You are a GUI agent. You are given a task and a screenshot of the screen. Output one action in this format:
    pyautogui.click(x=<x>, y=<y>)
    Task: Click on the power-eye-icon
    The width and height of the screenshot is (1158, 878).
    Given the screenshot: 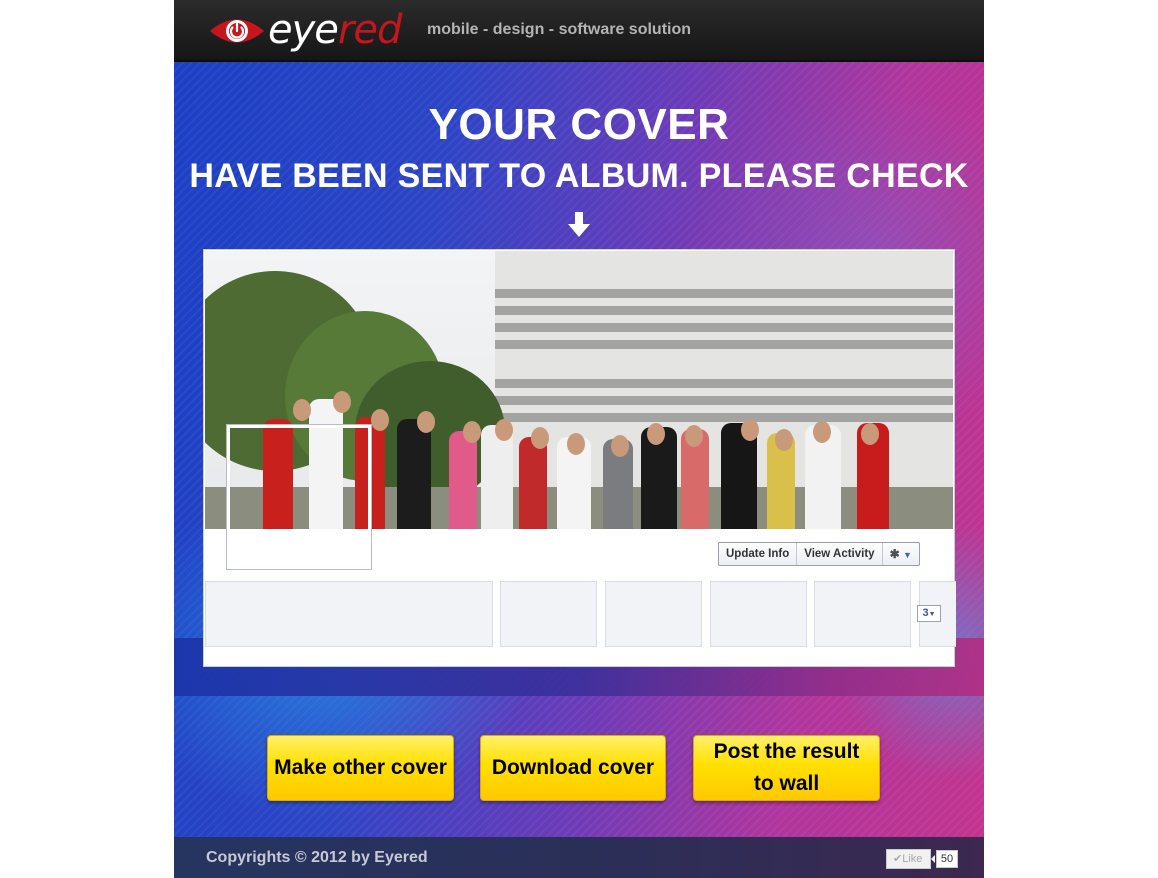 What is the action you would take?
    pyautogui.click(x=237, y=31)
    